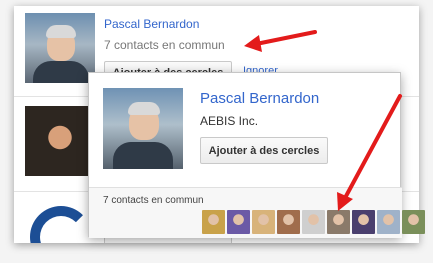  What do you see at coordinates (229, 121) in the screenshot?
I see `hovercard-company: AEBIS Inc.` at bounding box center [229, 121].